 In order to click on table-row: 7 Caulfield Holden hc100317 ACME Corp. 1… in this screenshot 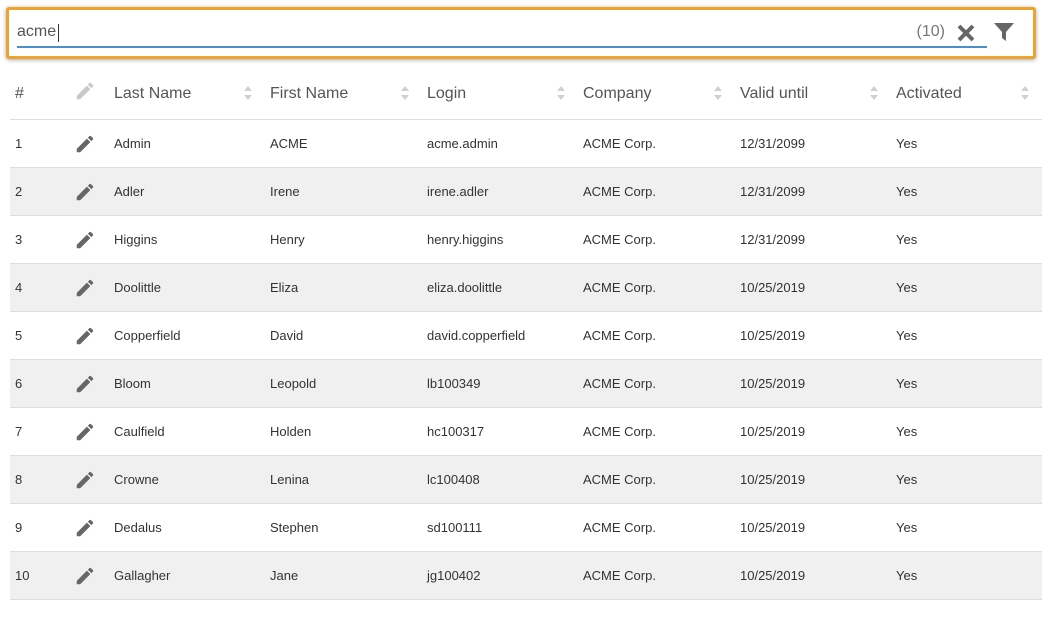, I will do `click(526, 431)`.